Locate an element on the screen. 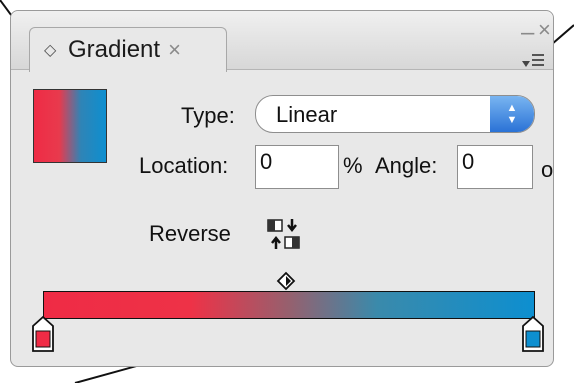 The image size is (574, 383). select-stepper-icon: ▲ ▼ is located at coordinates (512, 114).